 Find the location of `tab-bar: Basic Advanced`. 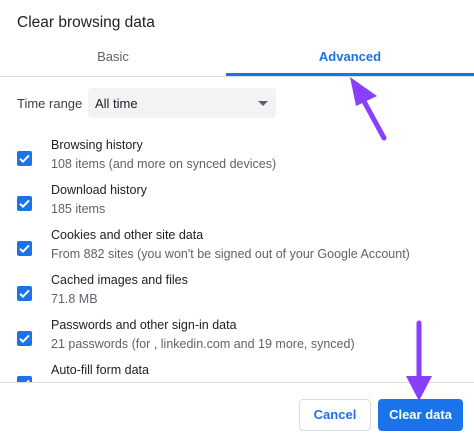

tab-bar: Basic Advanced is located at coordinates (237, 58).